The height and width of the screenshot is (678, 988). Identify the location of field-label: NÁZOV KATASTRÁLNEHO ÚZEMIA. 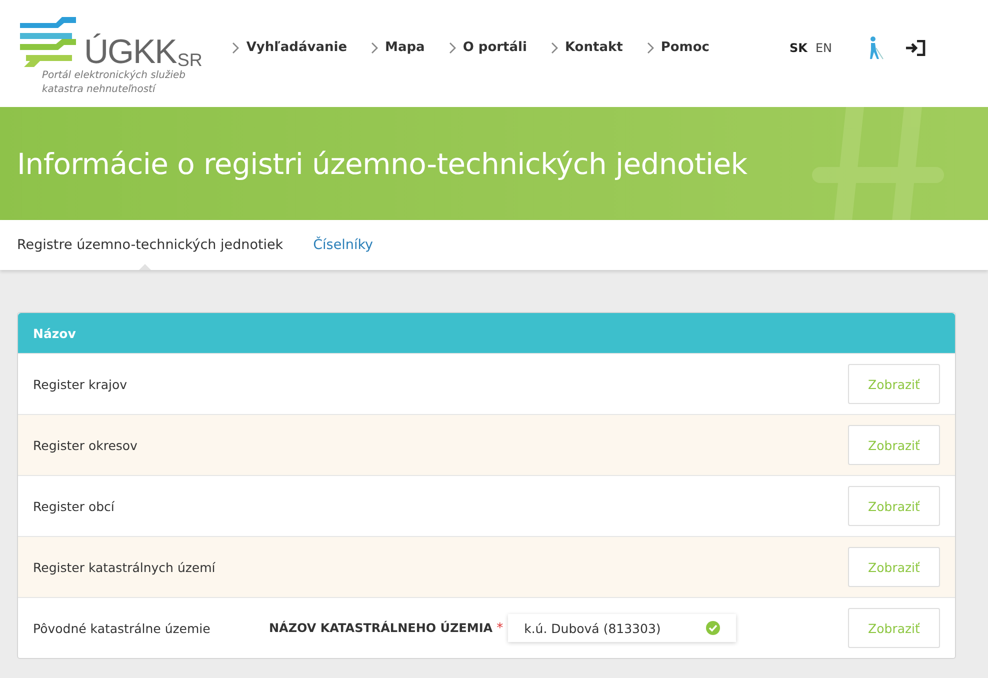
(381, 628).